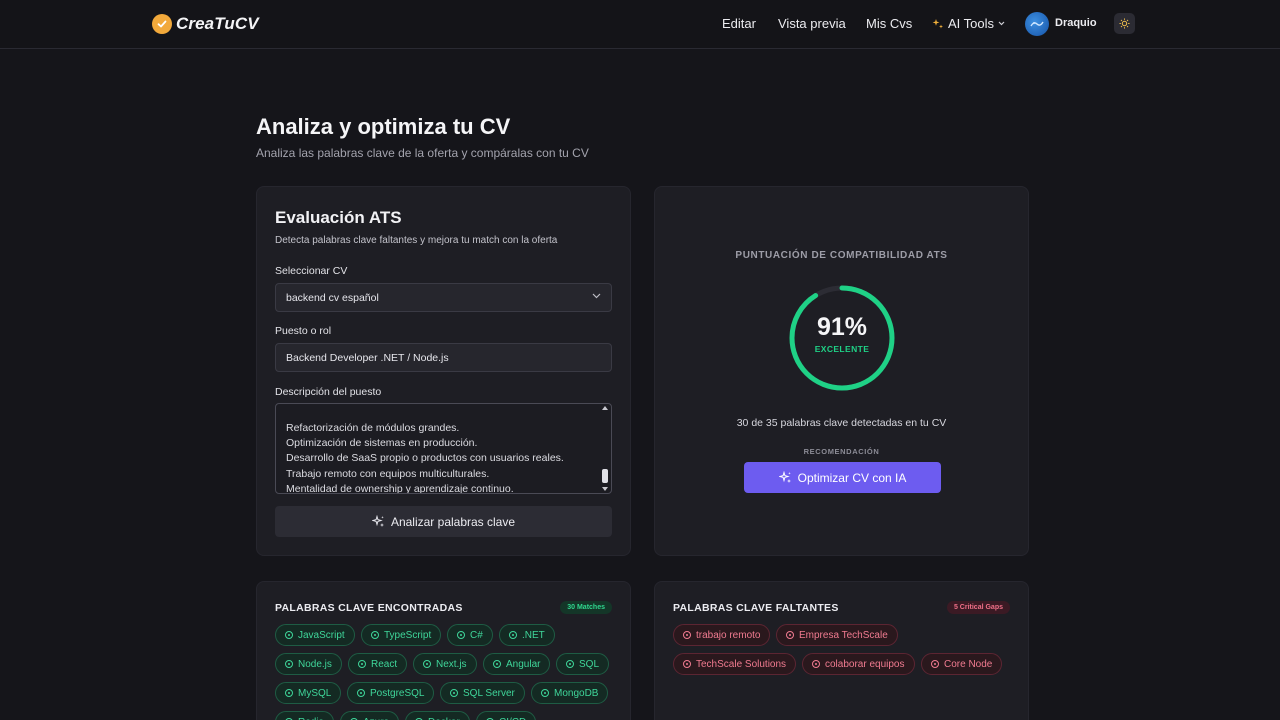  Describe the element at coordinates (376, 718) in the screenshot. I see `keyword-chip-label: Azure` at that location.